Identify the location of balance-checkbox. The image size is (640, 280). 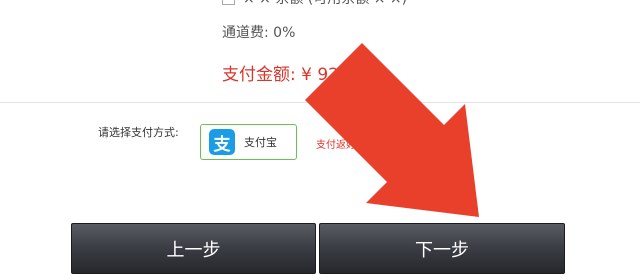
(228, 2).